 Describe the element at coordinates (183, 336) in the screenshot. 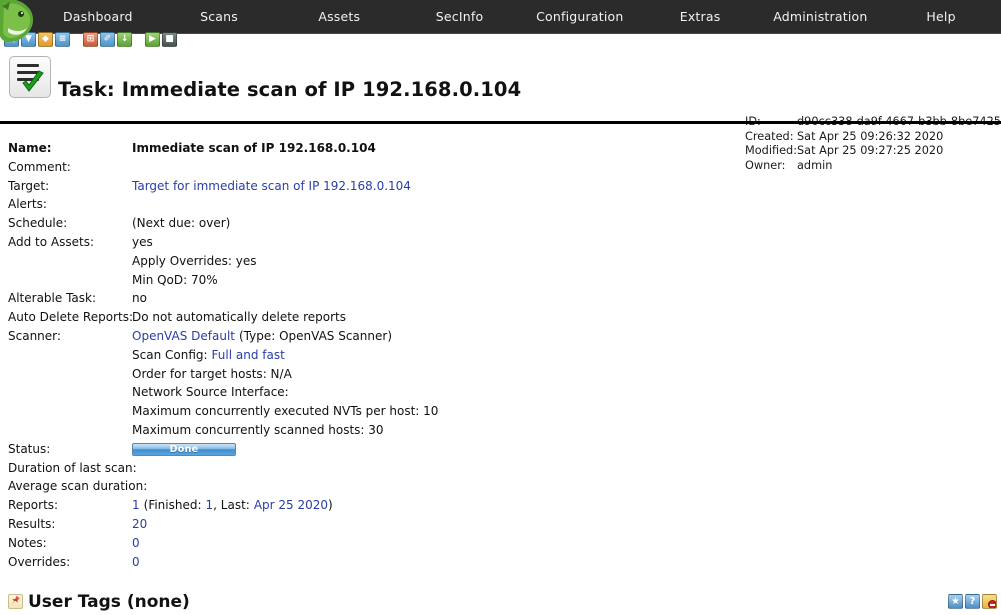

I see `scanner-link: OpenVAS Default` at that location.